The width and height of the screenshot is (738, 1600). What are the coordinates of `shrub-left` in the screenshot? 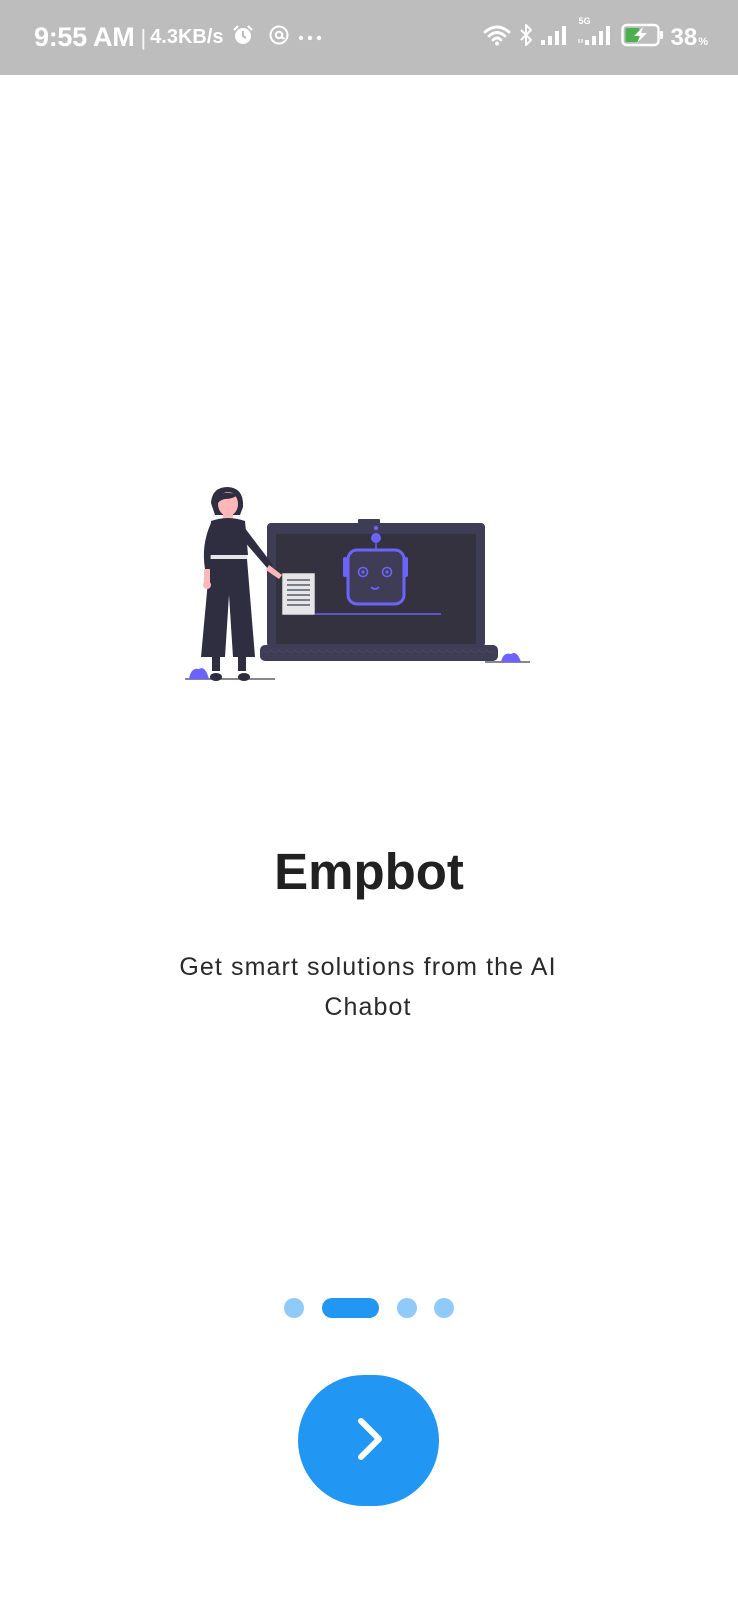 It's located at (199, 673).